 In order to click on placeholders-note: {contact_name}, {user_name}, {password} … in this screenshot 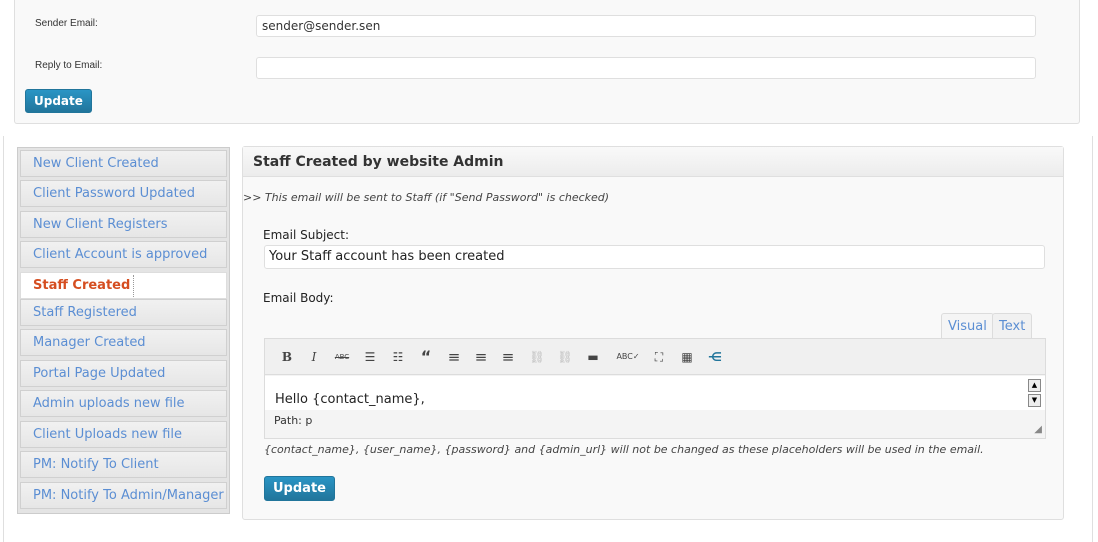, I will do `click(624, 449)`.